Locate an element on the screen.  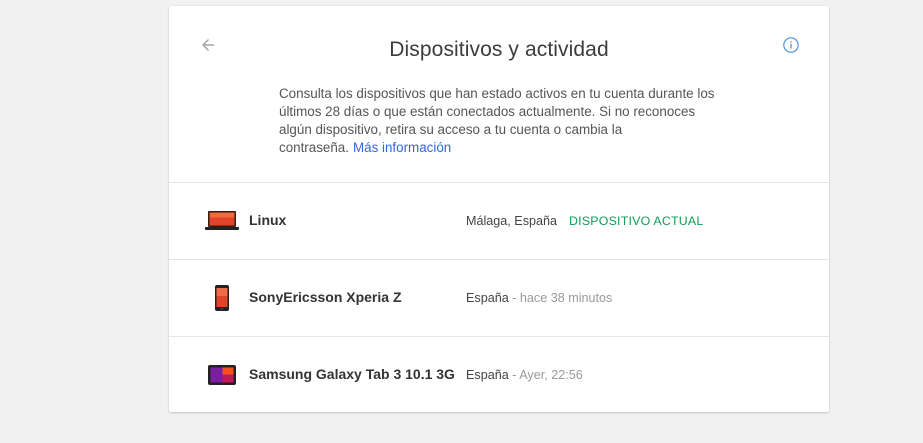
phone-icon is located at coordinates (222, 298).